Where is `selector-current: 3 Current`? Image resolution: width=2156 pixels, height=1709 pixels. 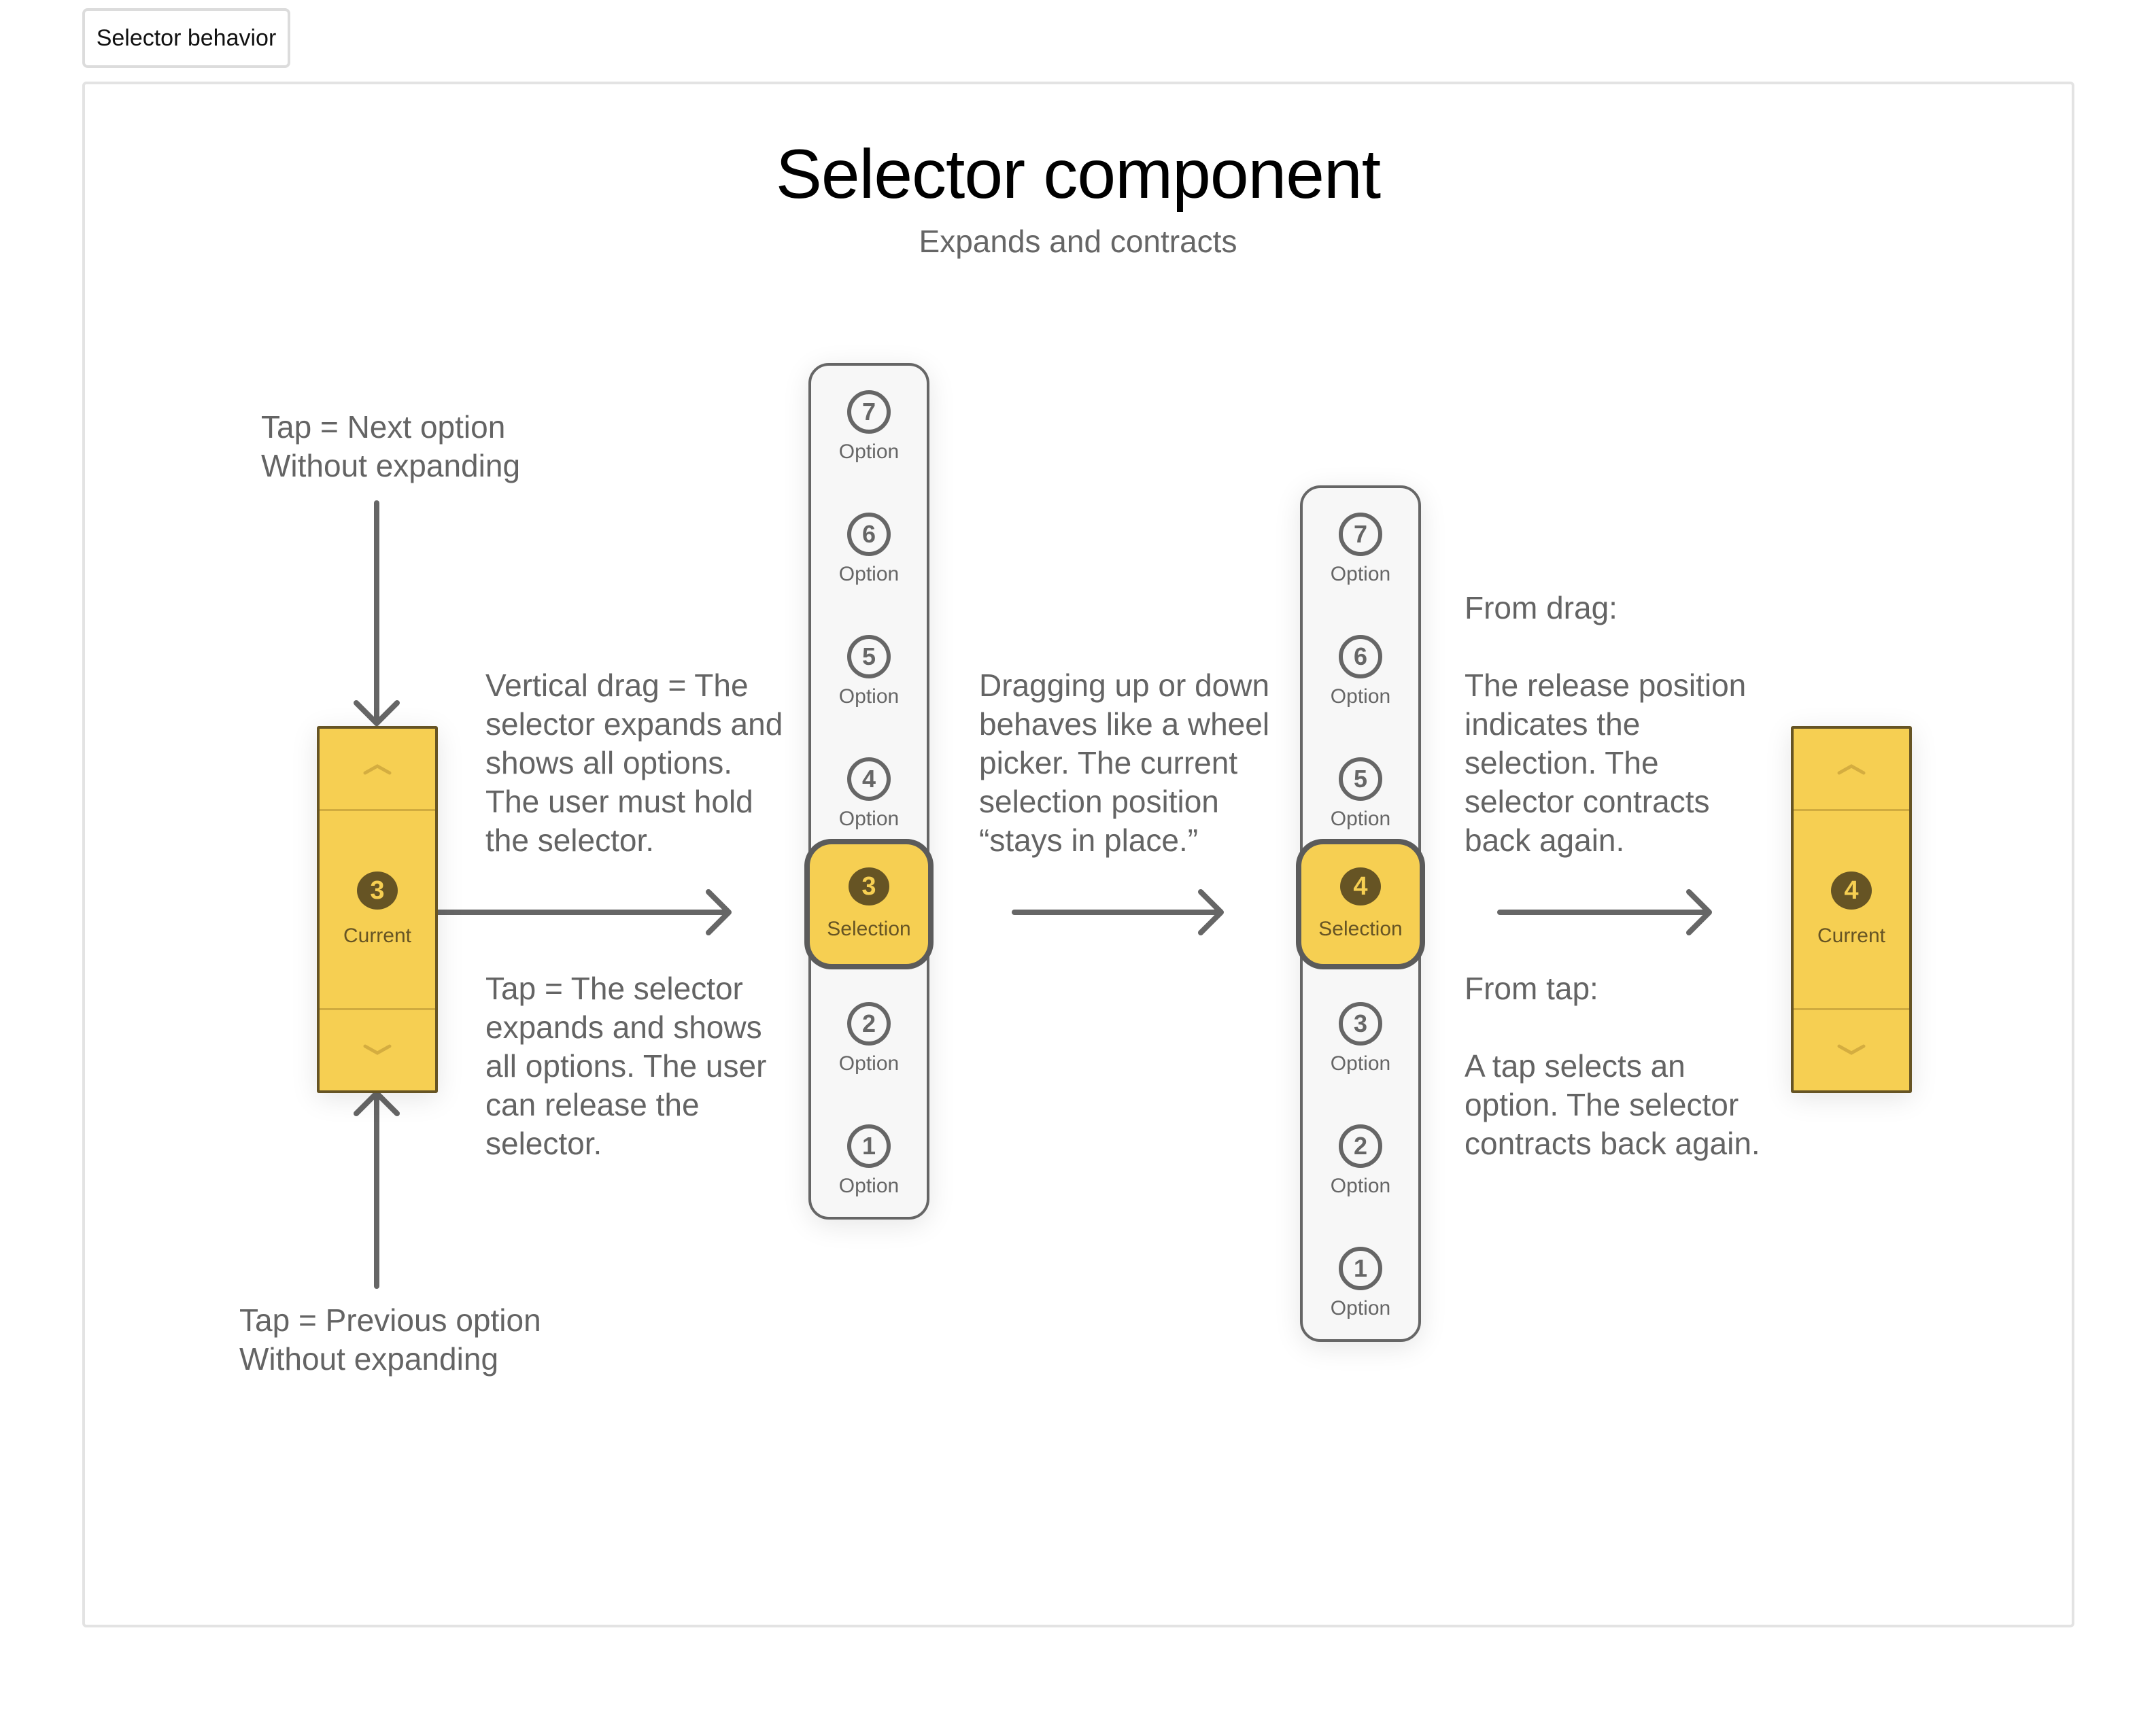 selector-current: 3 Current is located at coordinates (377, 909).